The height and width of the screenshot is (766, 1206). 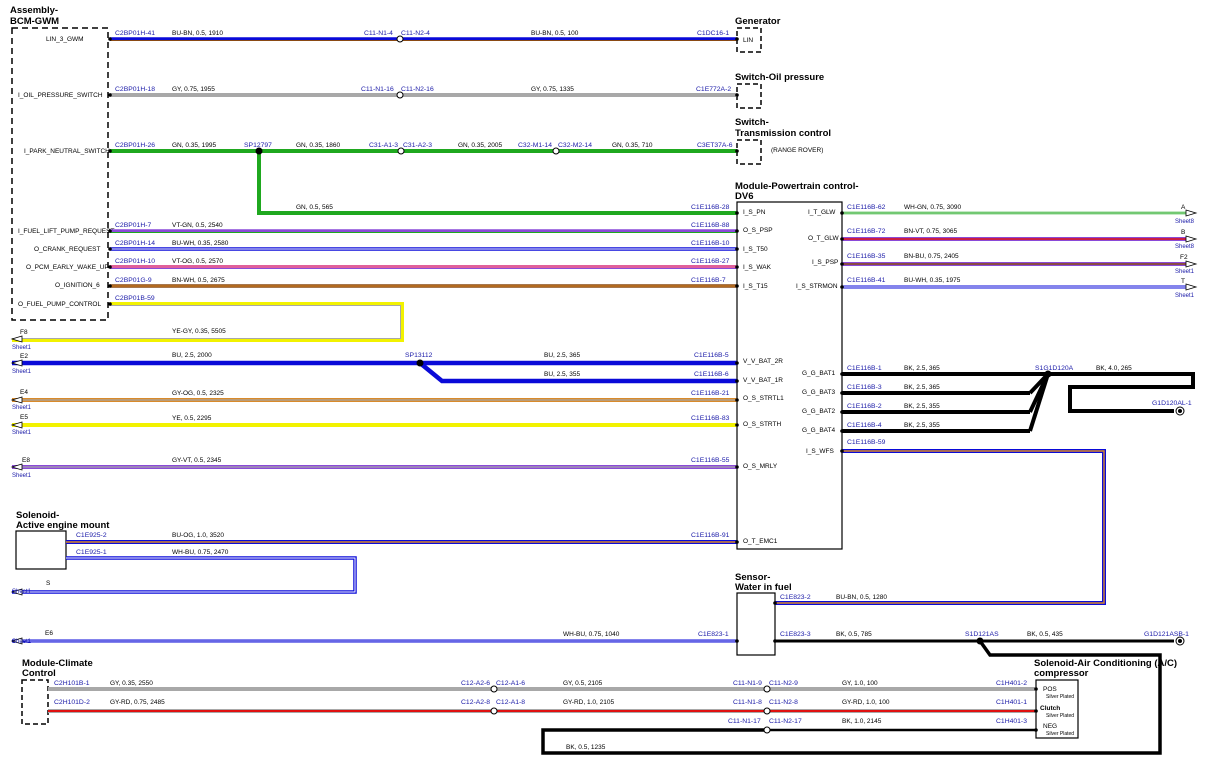 I want to click on offsheet-f8-sheet: Sheet1, so click(x=22, y=348).